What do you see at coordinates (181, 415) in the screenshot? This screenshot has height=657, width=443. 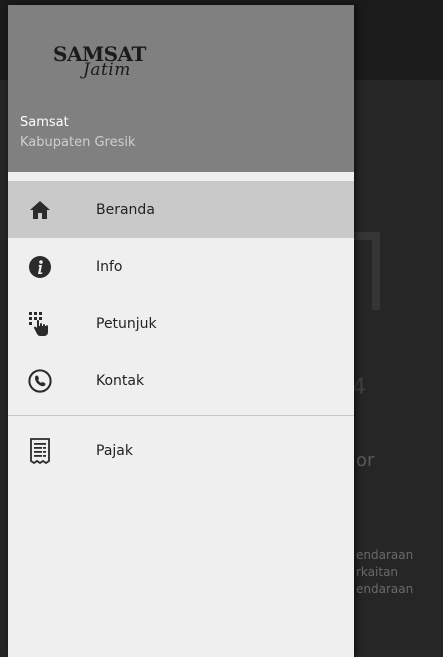 I see `menu-divider` at bounding box center [181, 415].